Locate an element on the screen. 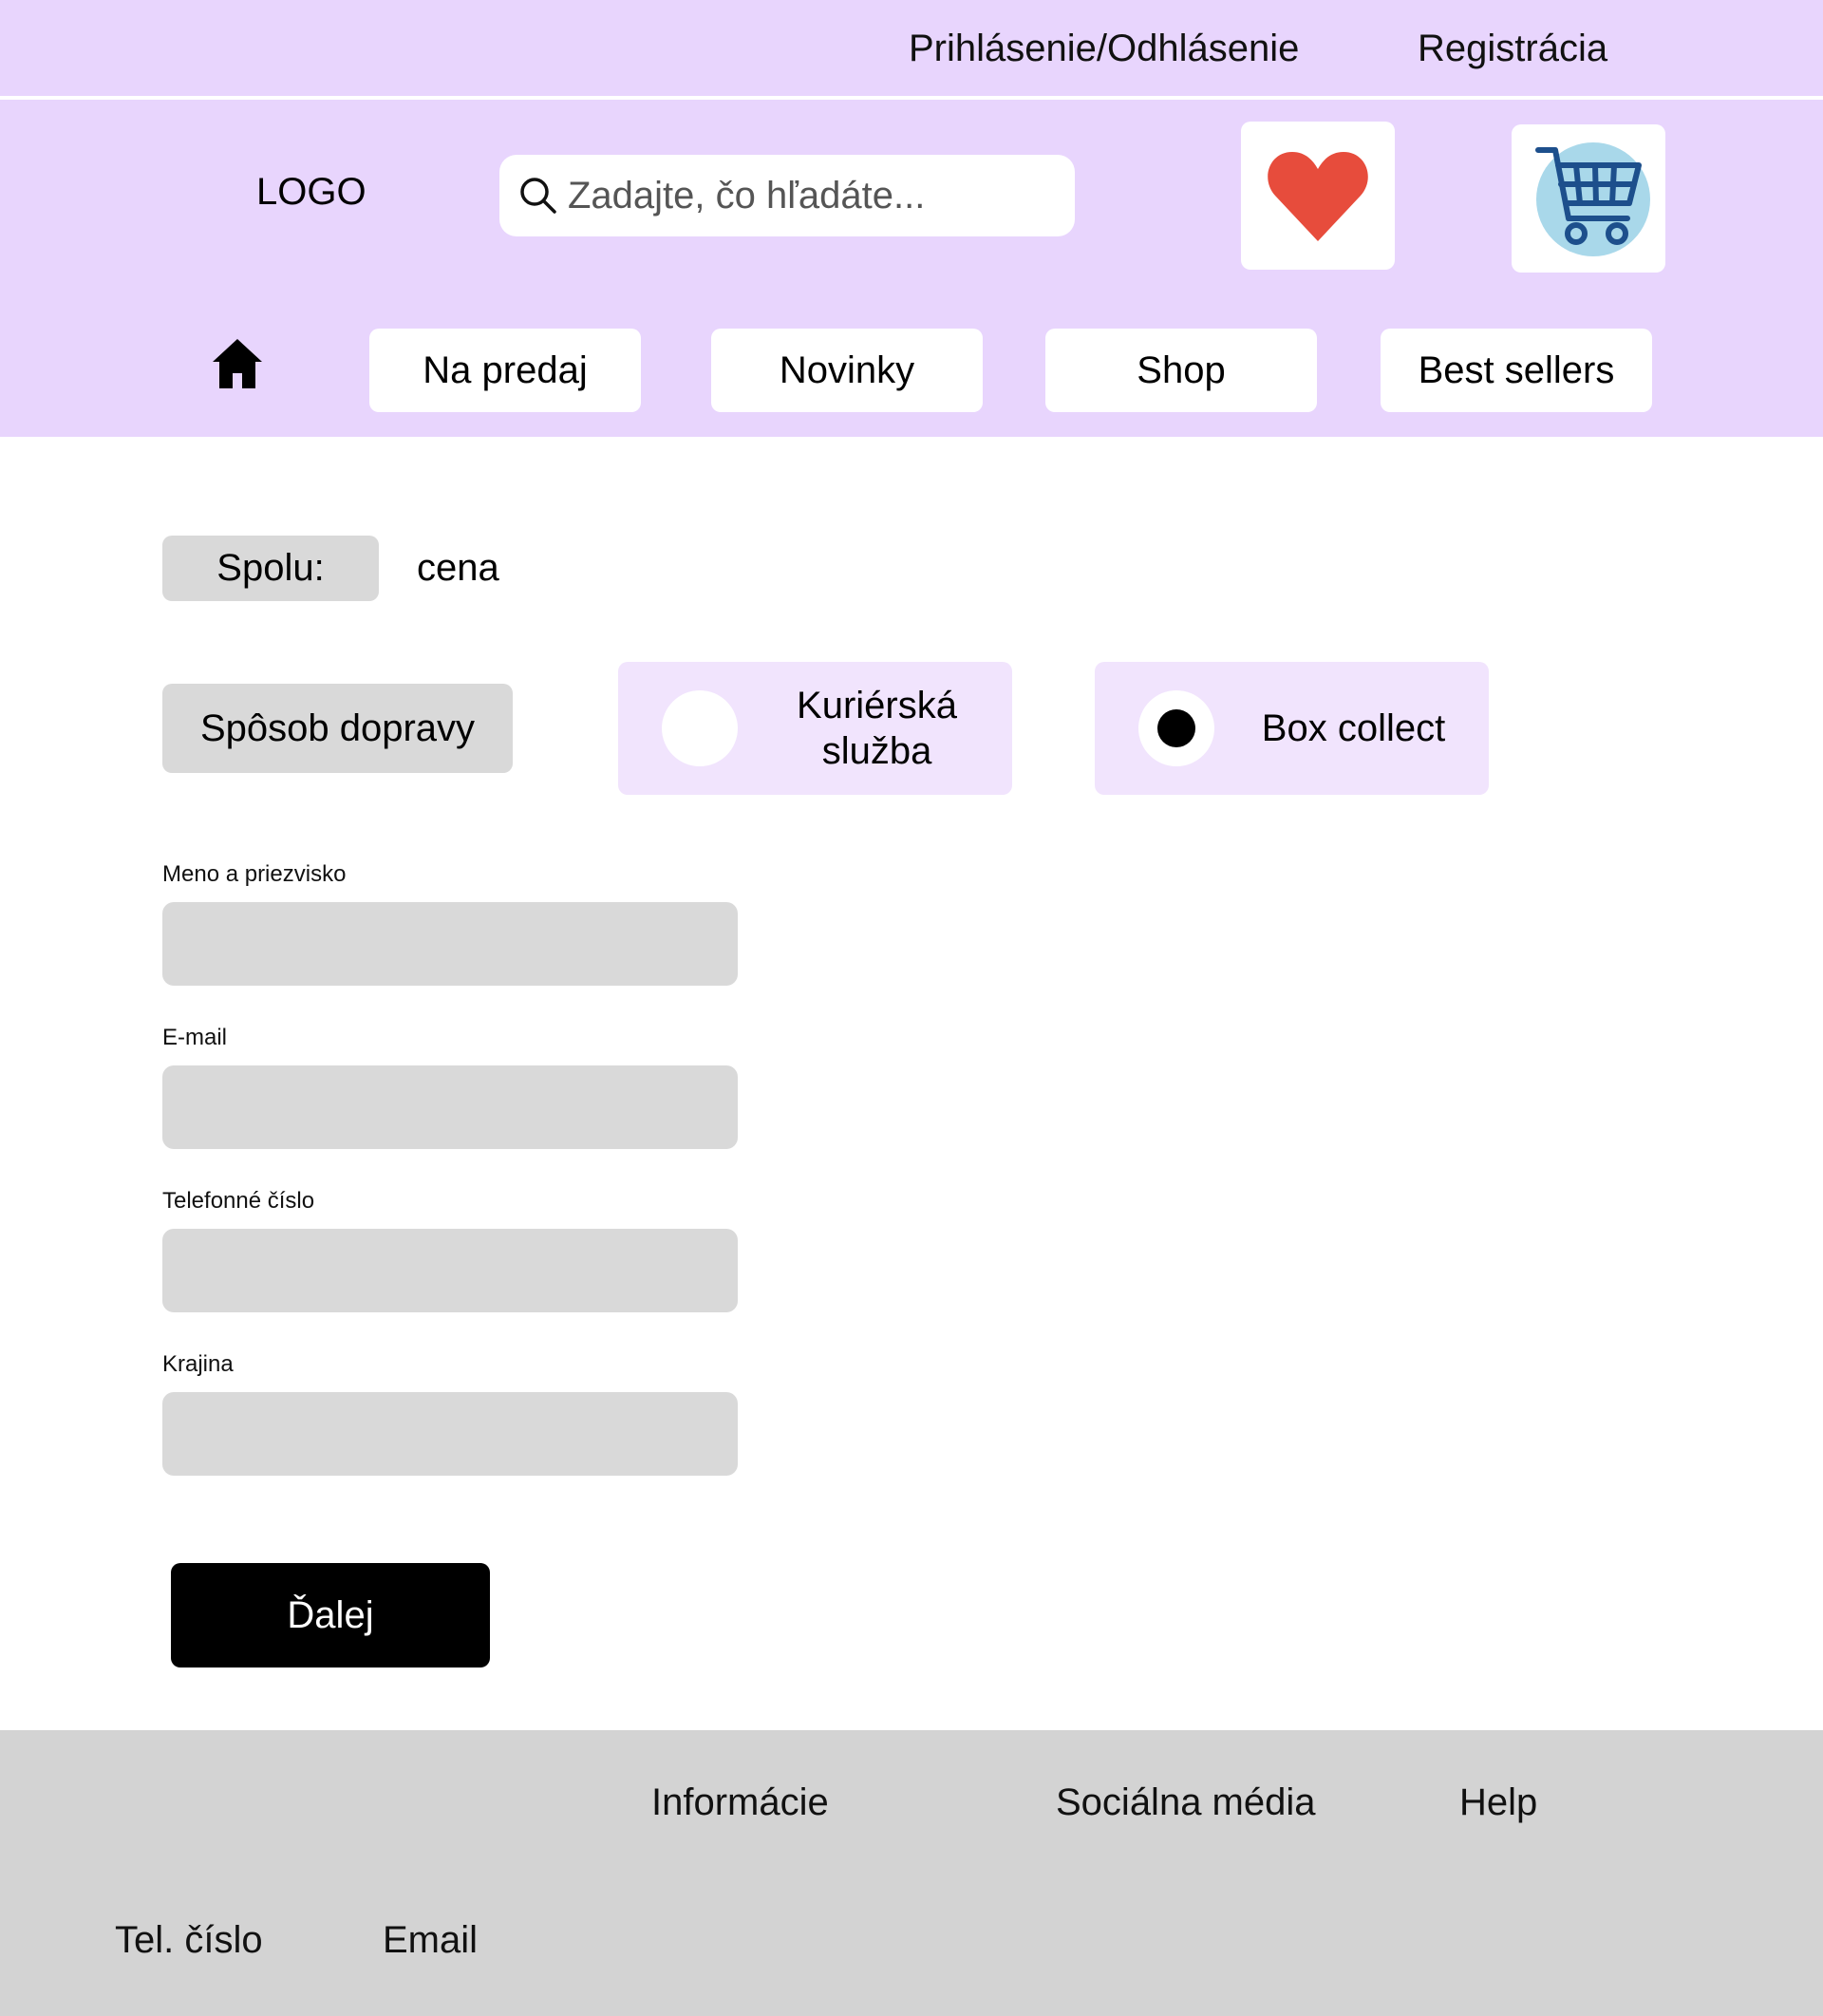 The height and width of the screenshot is (2016, 1823). shipping-option-courier: Kuriérská služba is located at coordinates (815, 728).